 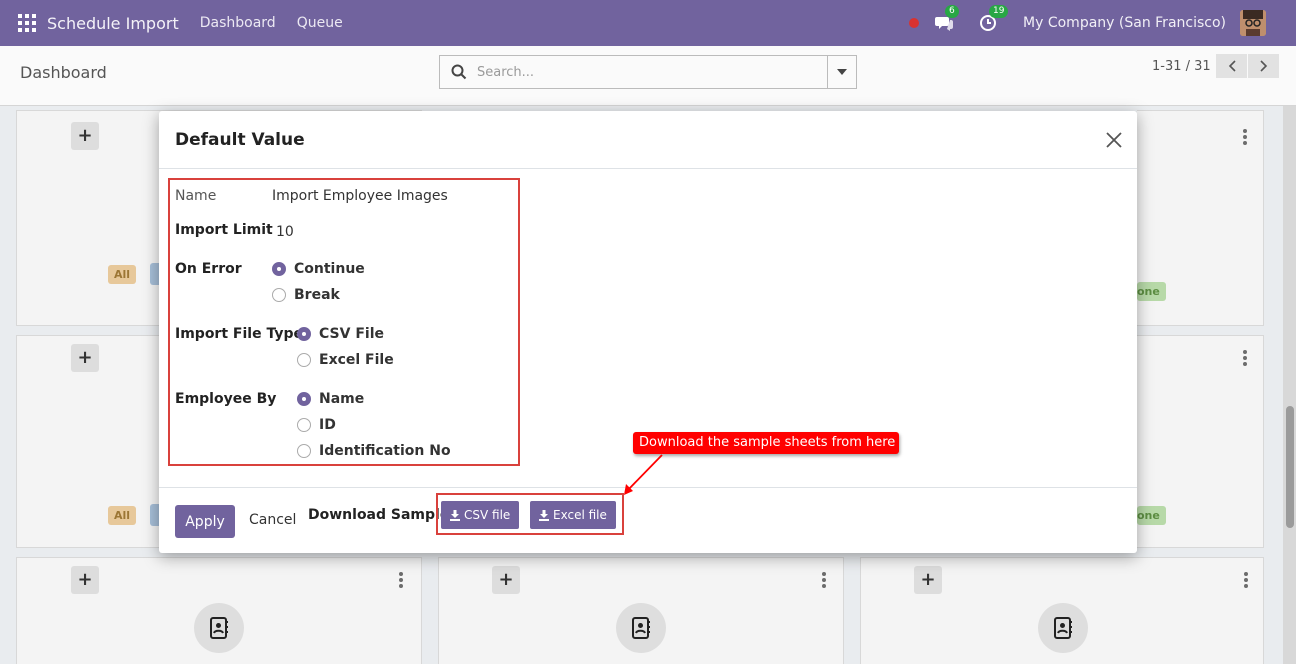 I want to click on file-type-radio-excel: Excel File, so click(x=345, y=360).